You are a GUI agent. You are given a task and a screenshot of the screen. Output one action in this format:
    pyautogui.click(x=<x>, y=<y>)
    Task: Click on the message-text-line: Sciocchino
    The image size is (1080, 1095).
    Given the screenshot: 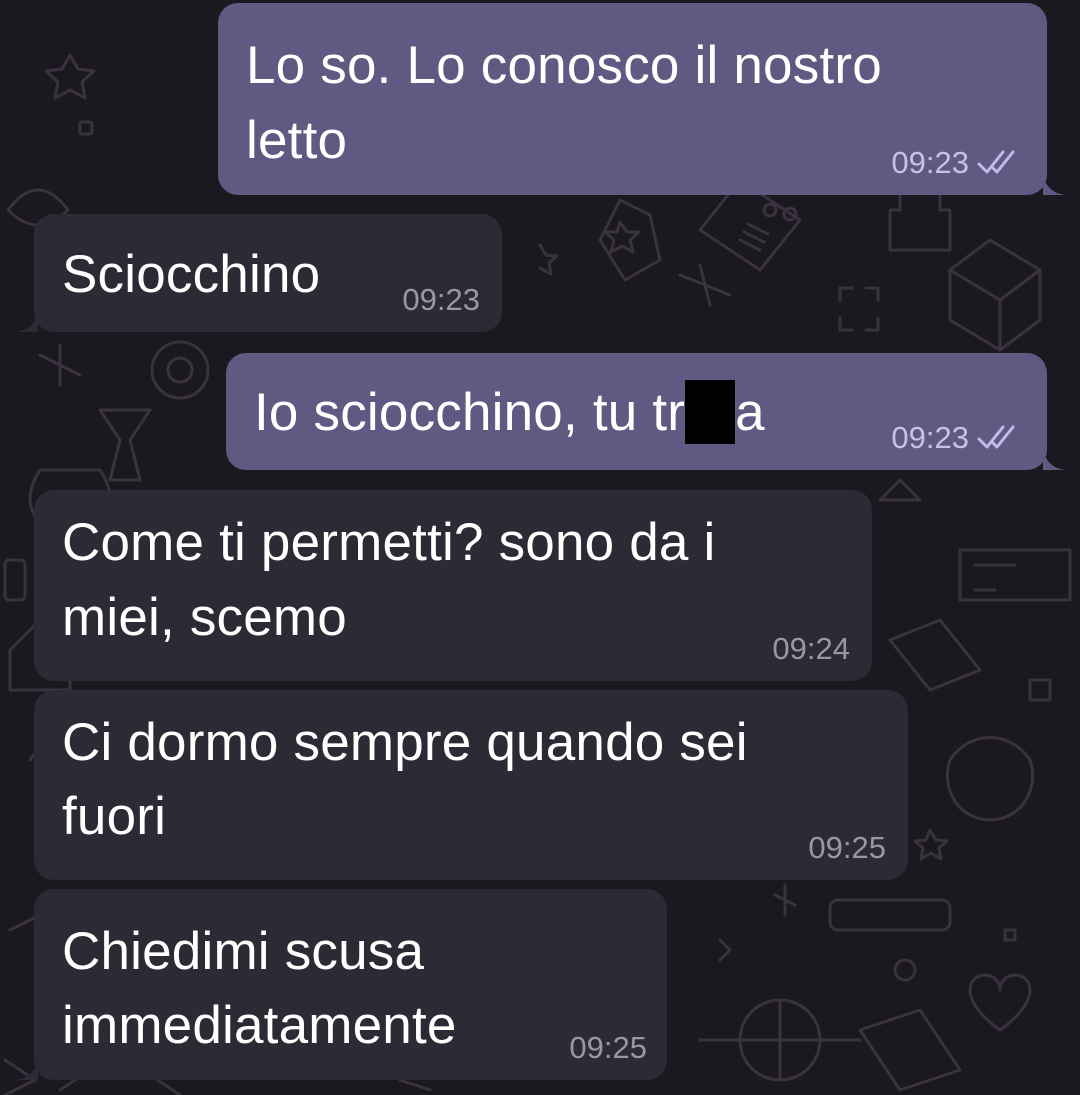 What is the action you would take?
    pyautogui.click(x=191, y=274)
    